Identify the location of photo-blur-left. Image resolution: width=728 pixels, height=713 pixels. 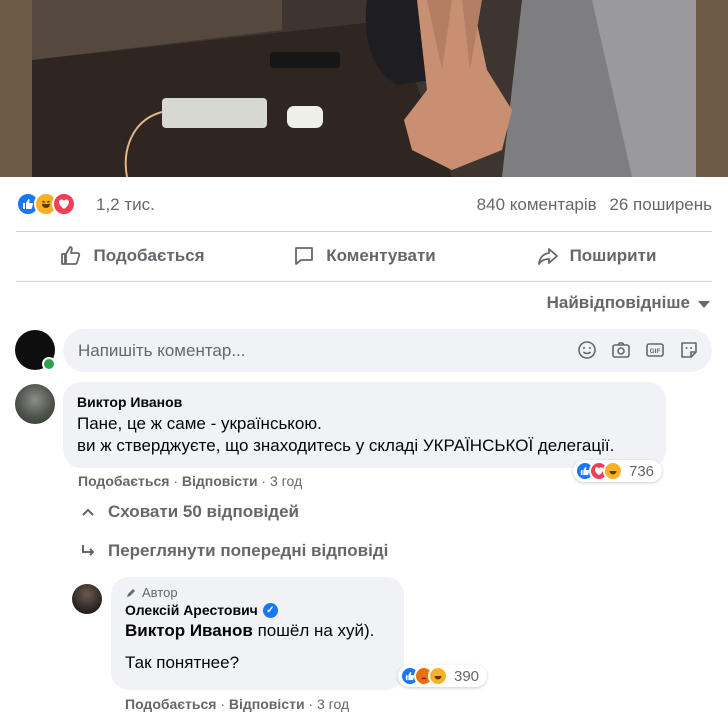
(16, 88).